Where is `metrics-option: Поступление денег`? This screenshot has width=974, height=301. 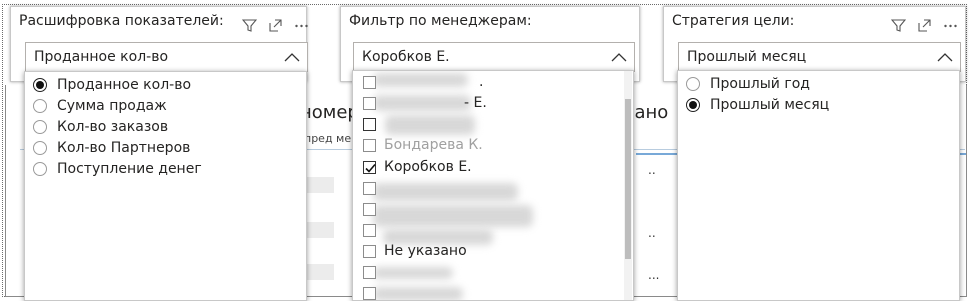
metrics-option: Поступление денег is located at coordinates (117, 169).